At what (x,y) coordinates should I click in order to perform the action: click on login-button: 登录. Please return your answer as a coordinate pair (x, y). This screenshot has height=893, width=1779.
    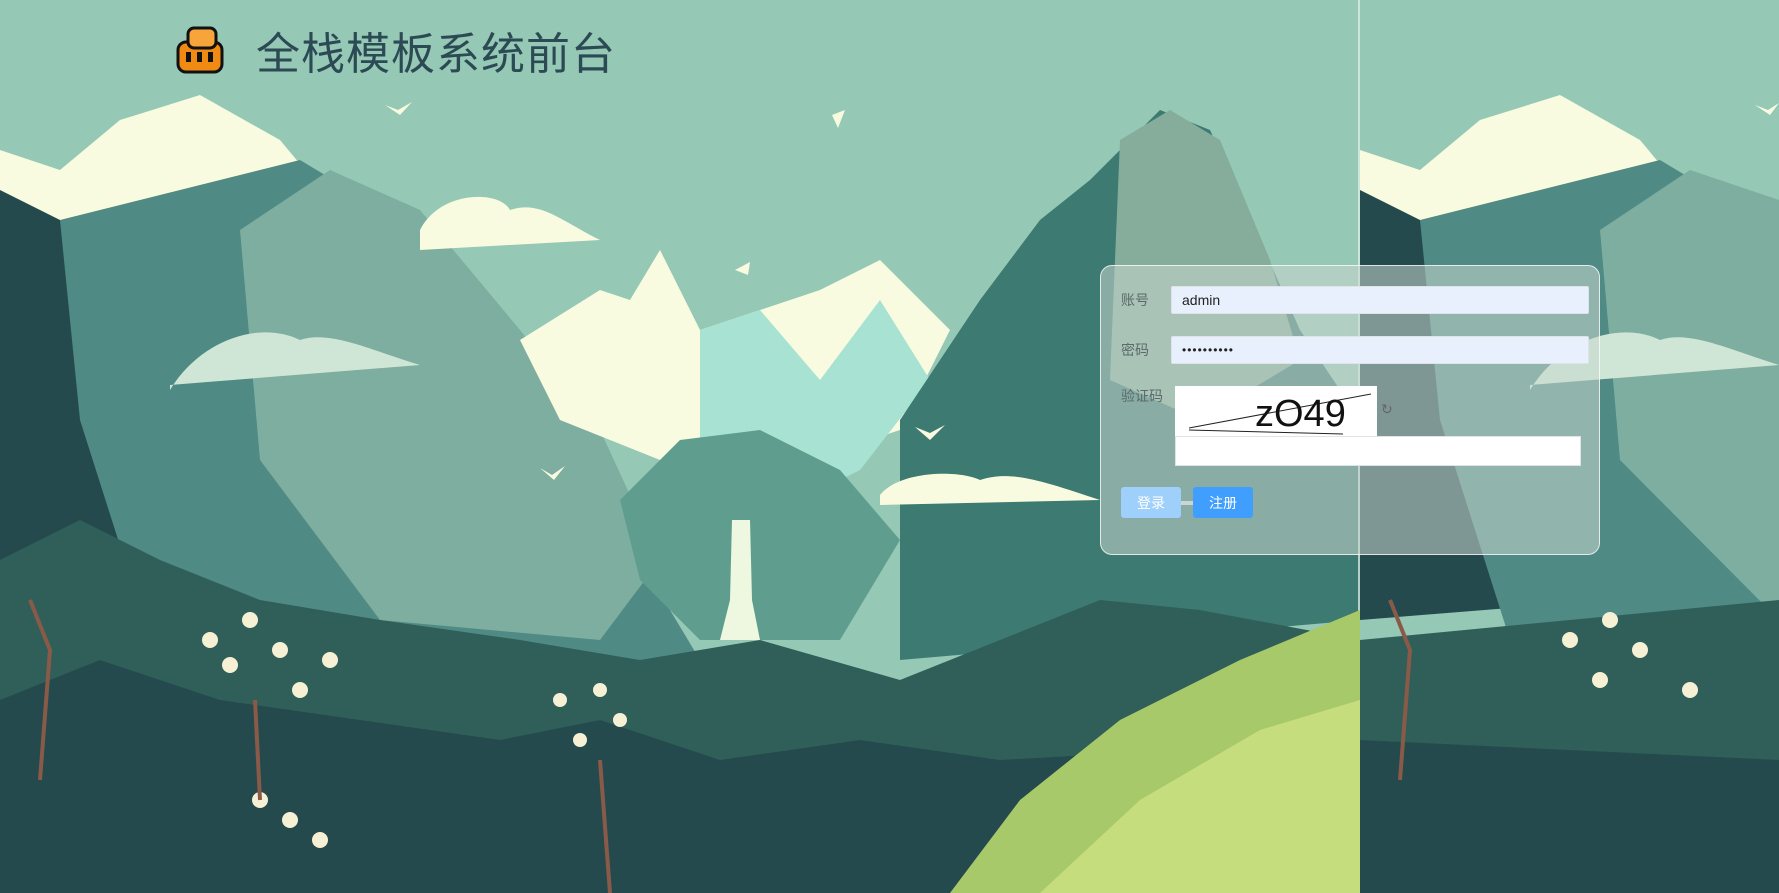
    Looking at the image, I should click on (1151, 502).